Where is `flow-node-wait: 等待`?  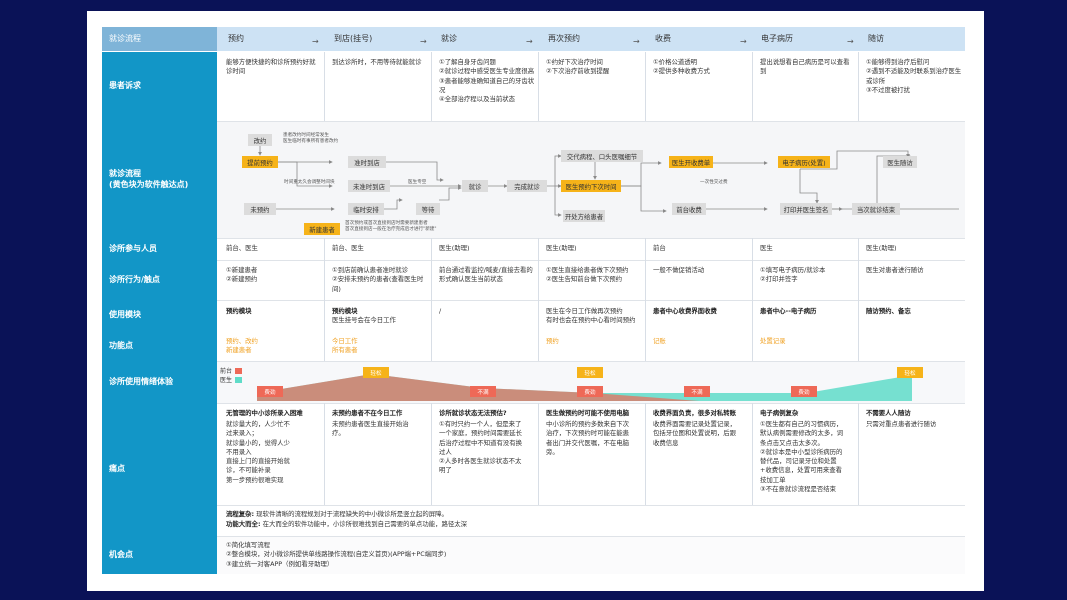 flow-node-wait: 等待 is located at coordinates (428, 209).